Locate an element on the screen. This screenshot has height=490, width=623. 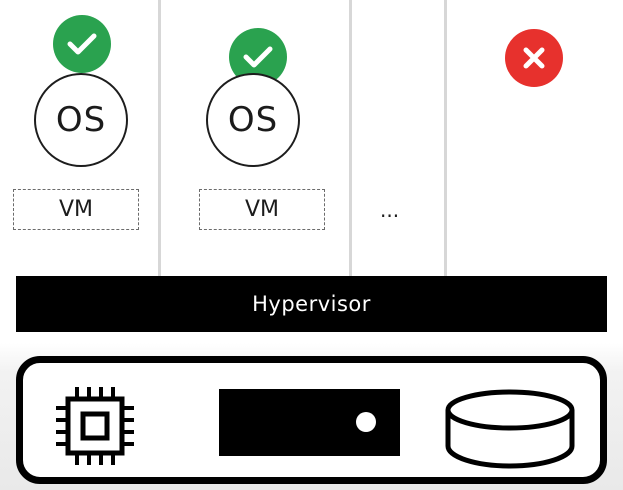
storage-disk-icon is located at coordinates (510, 429).